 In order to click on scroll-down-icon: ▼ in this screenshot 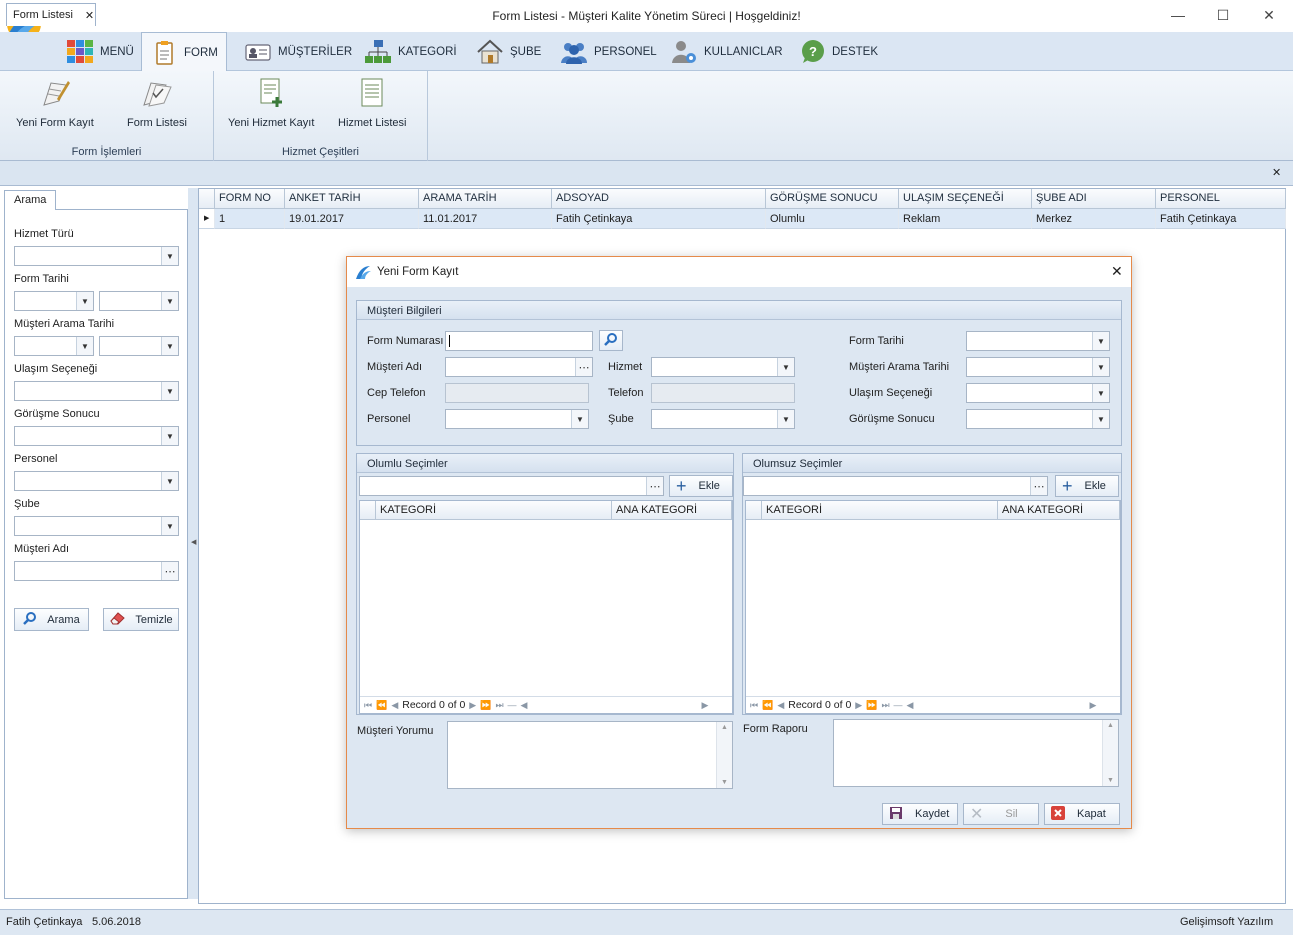, I will do `click(724, 782)`.